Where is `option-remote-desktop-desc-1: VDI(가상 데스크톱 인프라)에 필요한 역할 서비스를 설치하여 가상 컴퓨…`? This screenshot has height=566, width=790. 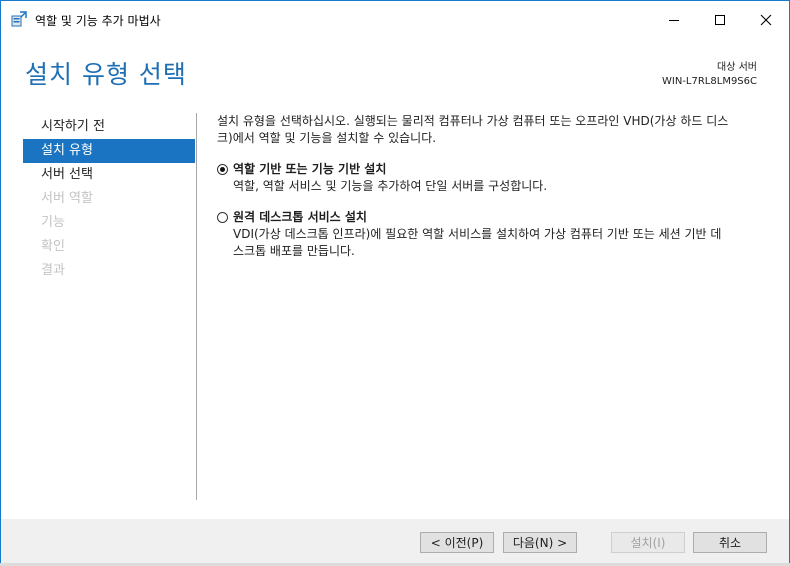 option-remote-desktop-desc-1: VDI(가상 데스크톱 인프라)에 필요한 역할 서비스를 설치하여 가상 컴퓨… is located at coordinates (477, 234).